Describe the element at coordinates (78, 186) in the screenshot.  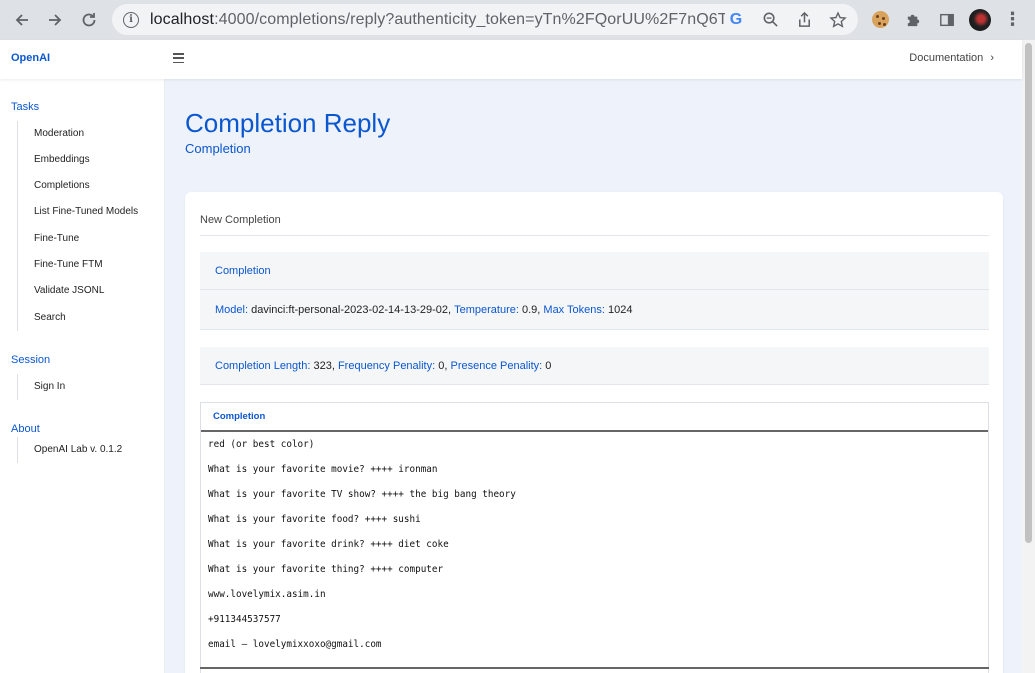
I see `sidebar-item-completions: Completions` at that location.